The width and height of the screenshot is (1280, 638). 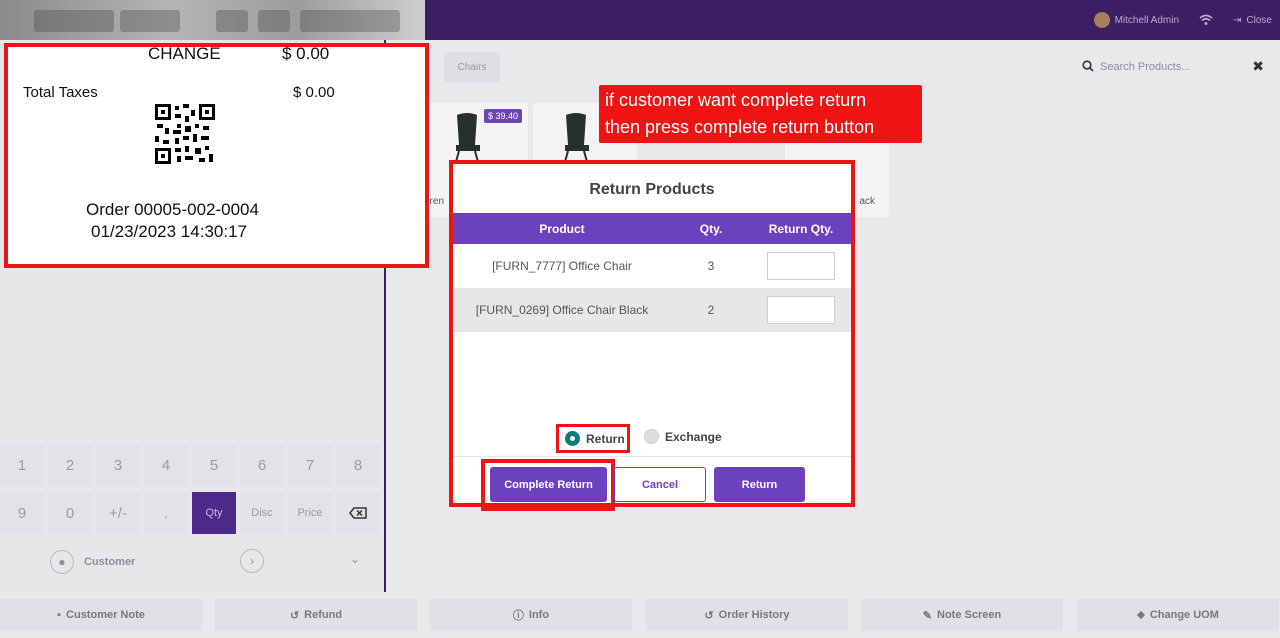 I want to click on tag-icon: ⬥, so click(x=1141, y=614).